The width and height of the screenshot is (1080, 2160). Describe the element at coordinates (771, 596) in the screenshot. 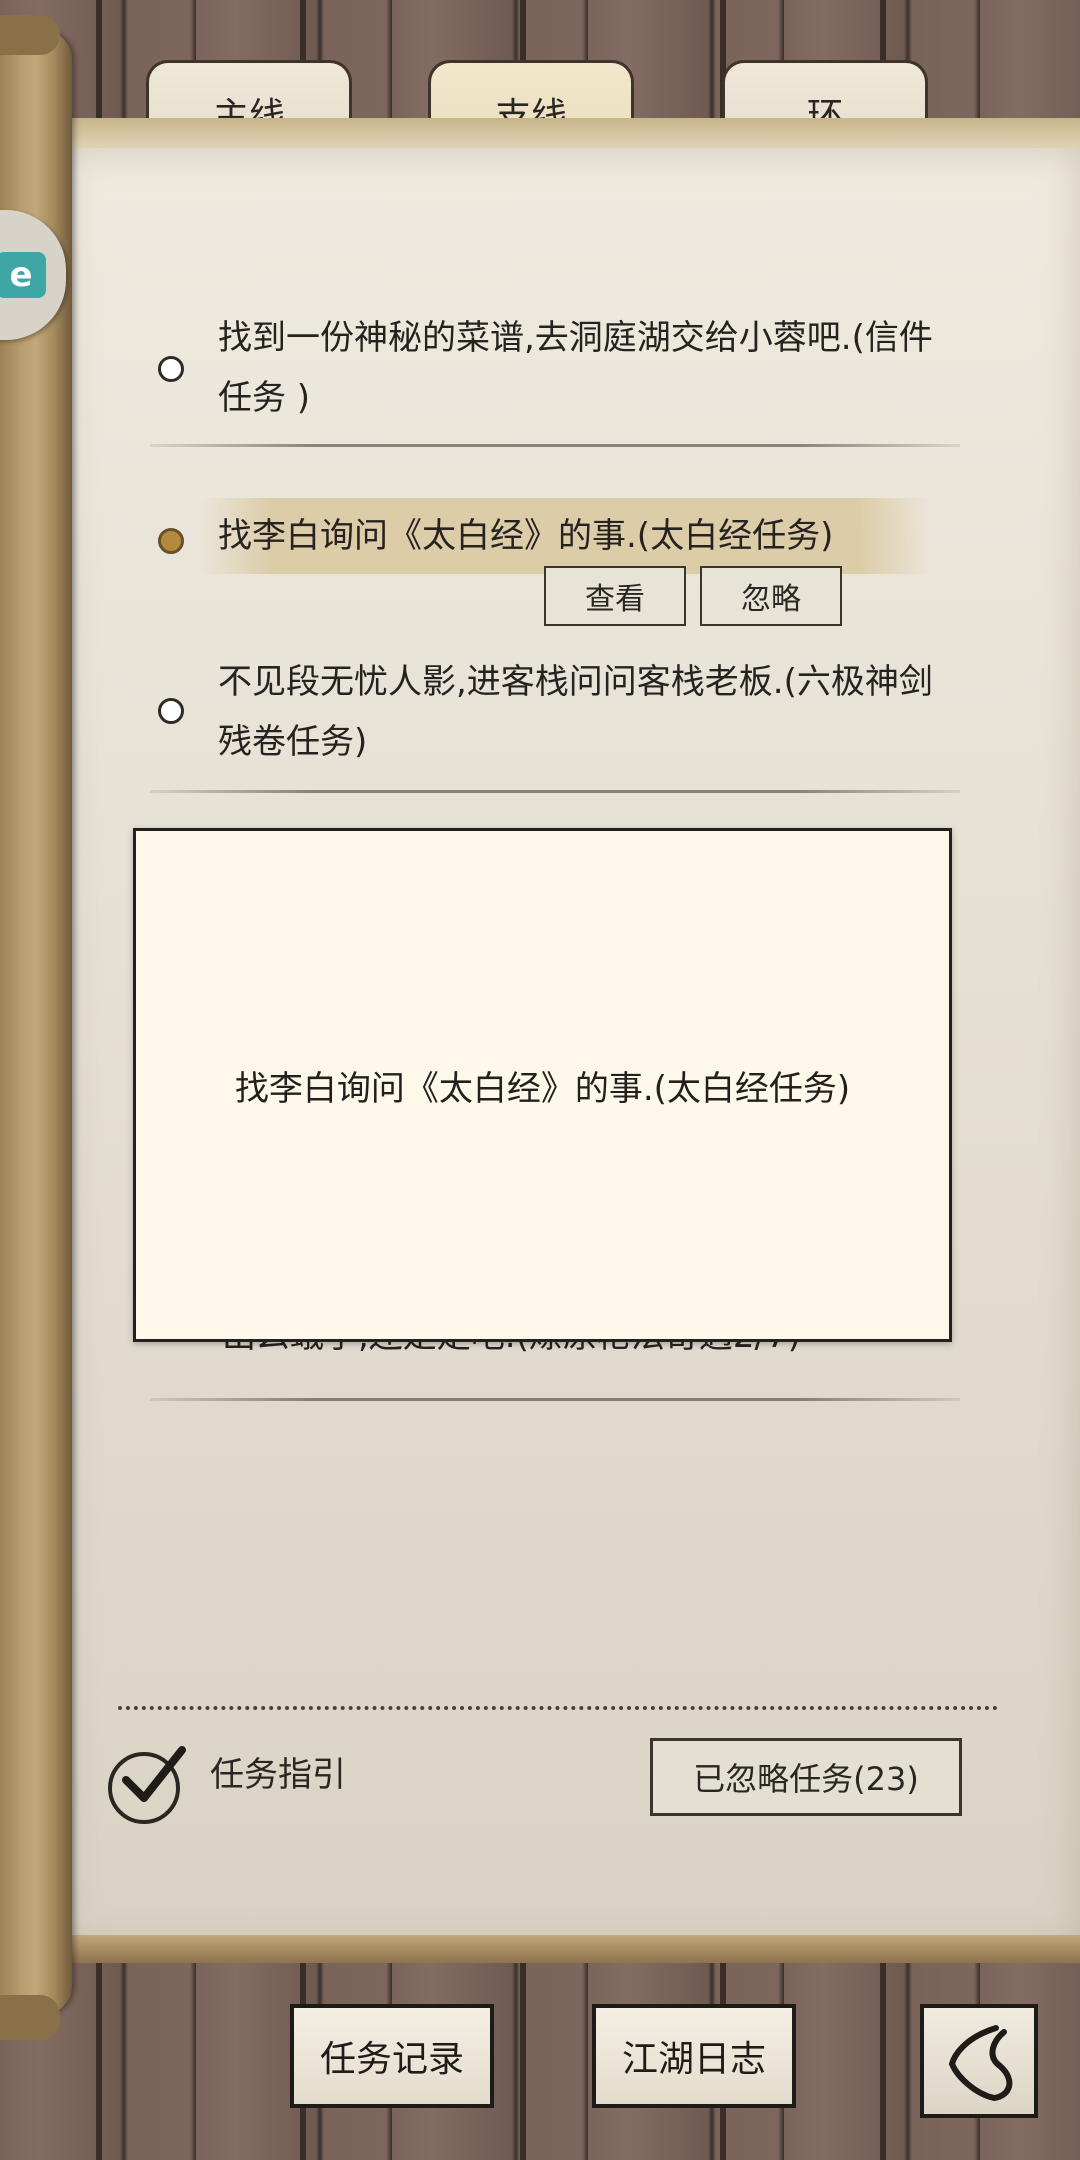

I see `ignore-quest-button: 忽略` at that location.